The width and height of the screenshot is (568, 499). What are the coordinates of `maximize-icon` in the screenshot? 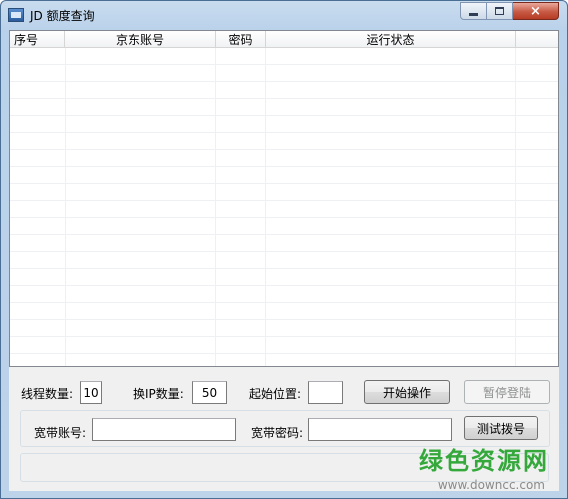 It's located at (499, 11).